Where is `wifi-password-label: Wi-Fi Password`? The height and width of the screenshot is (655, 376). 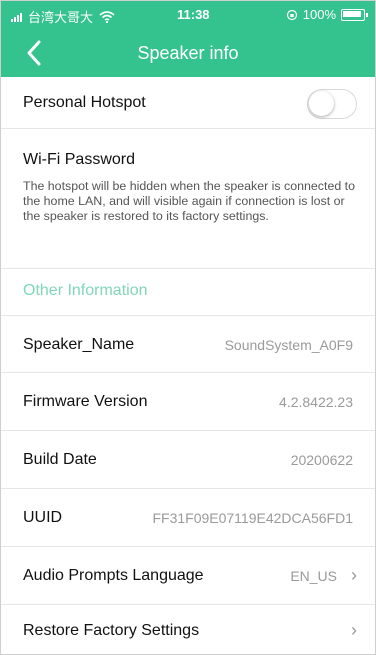 wifi-password-label: Wi-Fi Password is located at coordinates (79, 159).